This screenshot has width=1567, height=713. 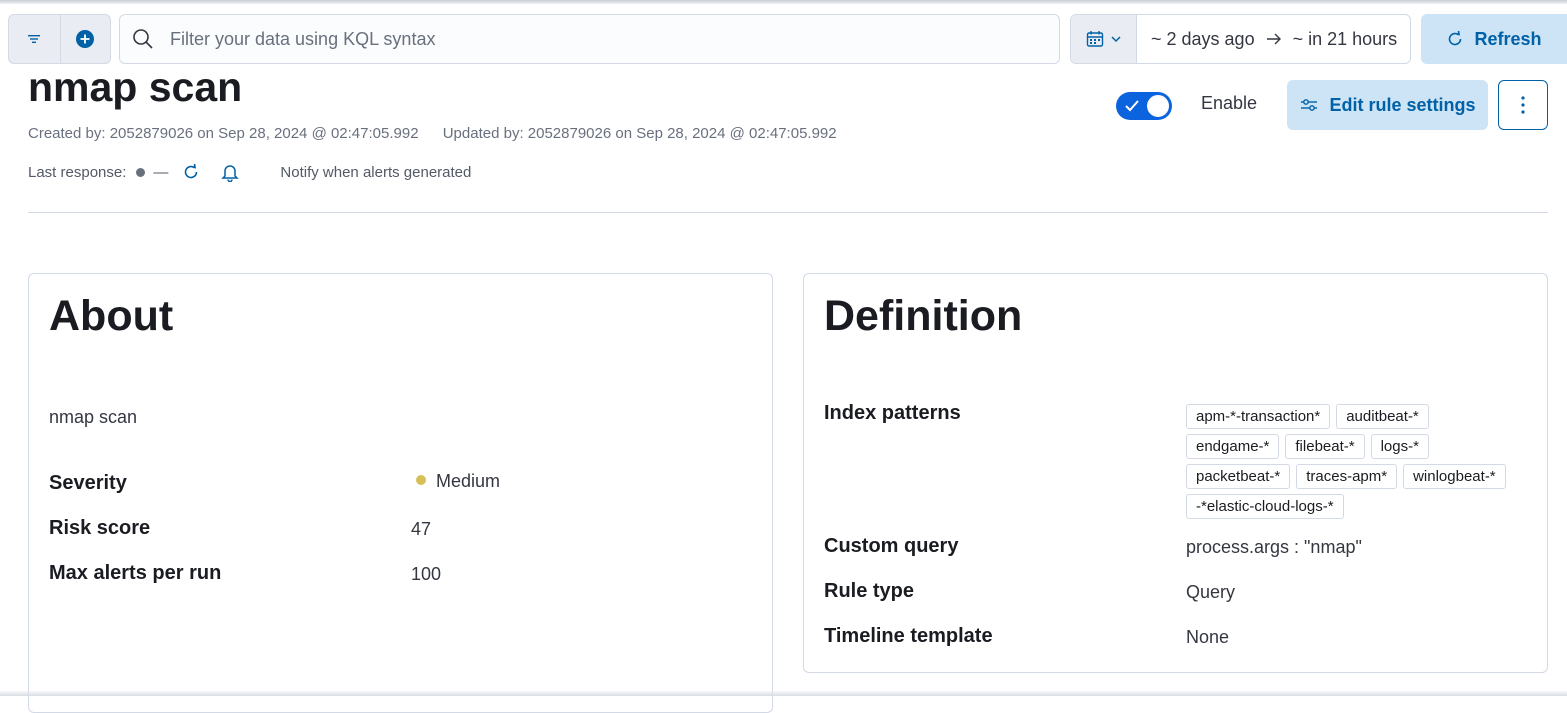 What do you see at coordinates (1399, 446) in the screenshot?
I see `index-pattern-badge: logs-*` at bounding box center [1399, 446].